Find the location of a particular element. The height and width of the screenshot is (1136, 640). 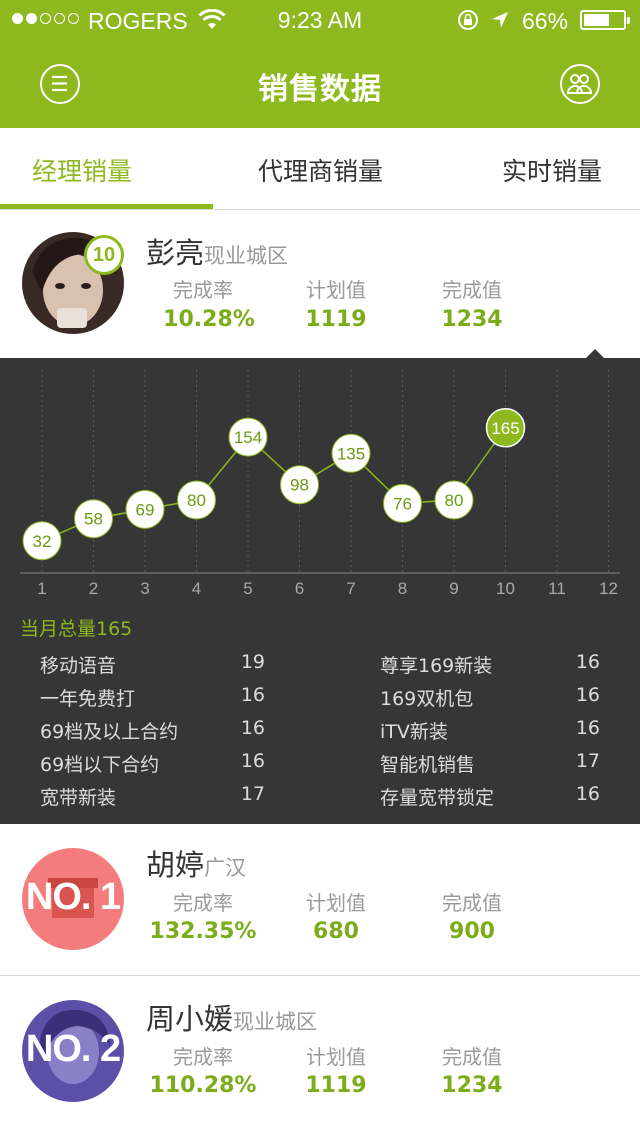

x-tick-label: 6 is located at coordinates (299, 588).